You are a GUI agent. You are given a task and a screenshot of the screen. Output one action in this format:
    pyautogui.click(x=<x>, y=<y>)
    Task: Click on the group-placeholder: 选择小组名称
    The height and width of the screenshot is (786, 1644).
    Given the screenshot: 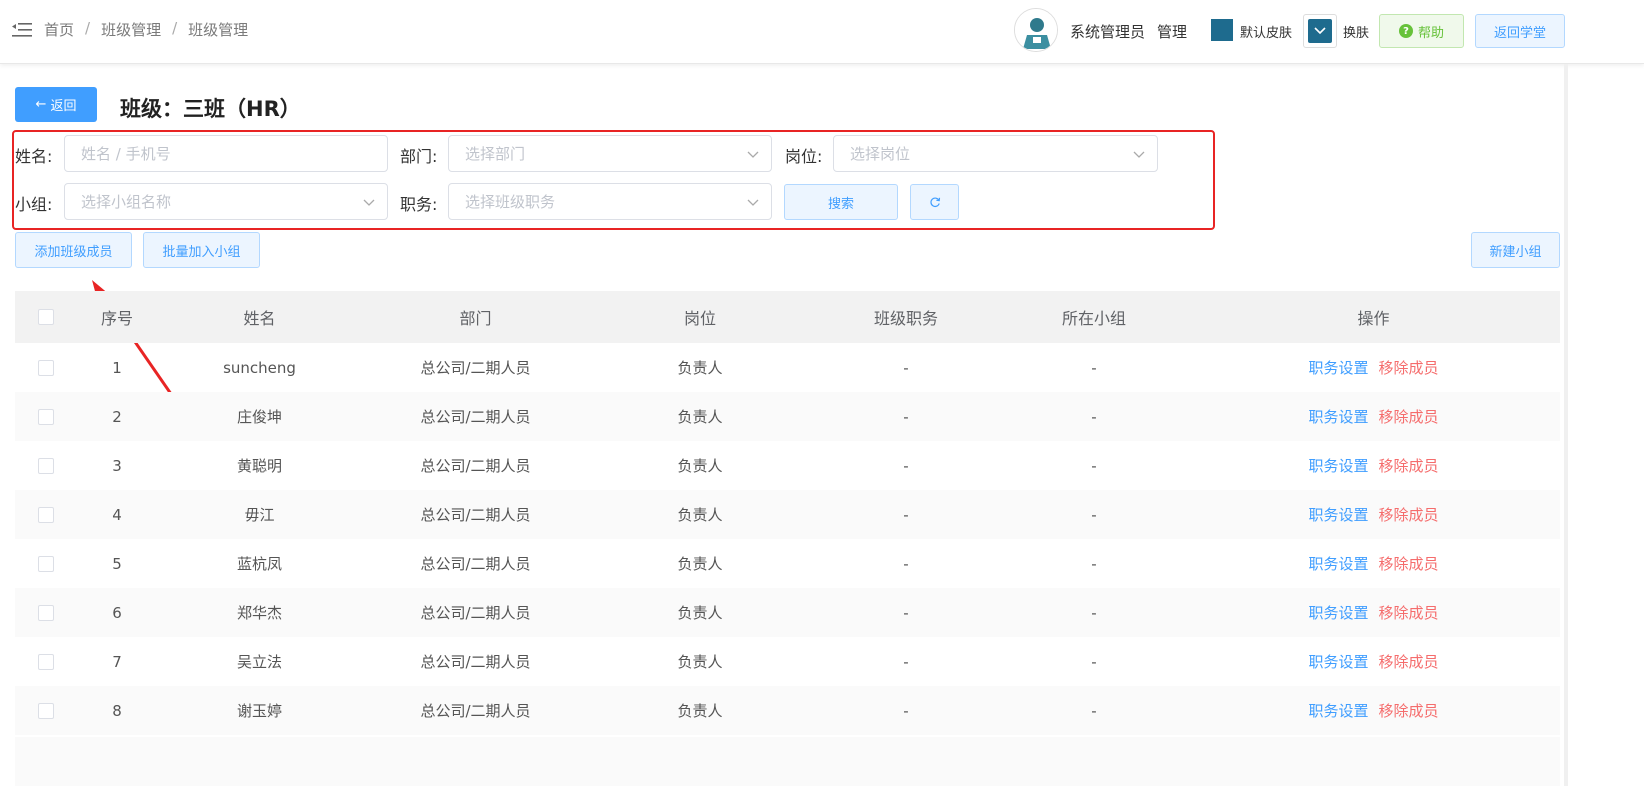 What is the action you would take?
    pyautogui.click(x=126, y=202)
    